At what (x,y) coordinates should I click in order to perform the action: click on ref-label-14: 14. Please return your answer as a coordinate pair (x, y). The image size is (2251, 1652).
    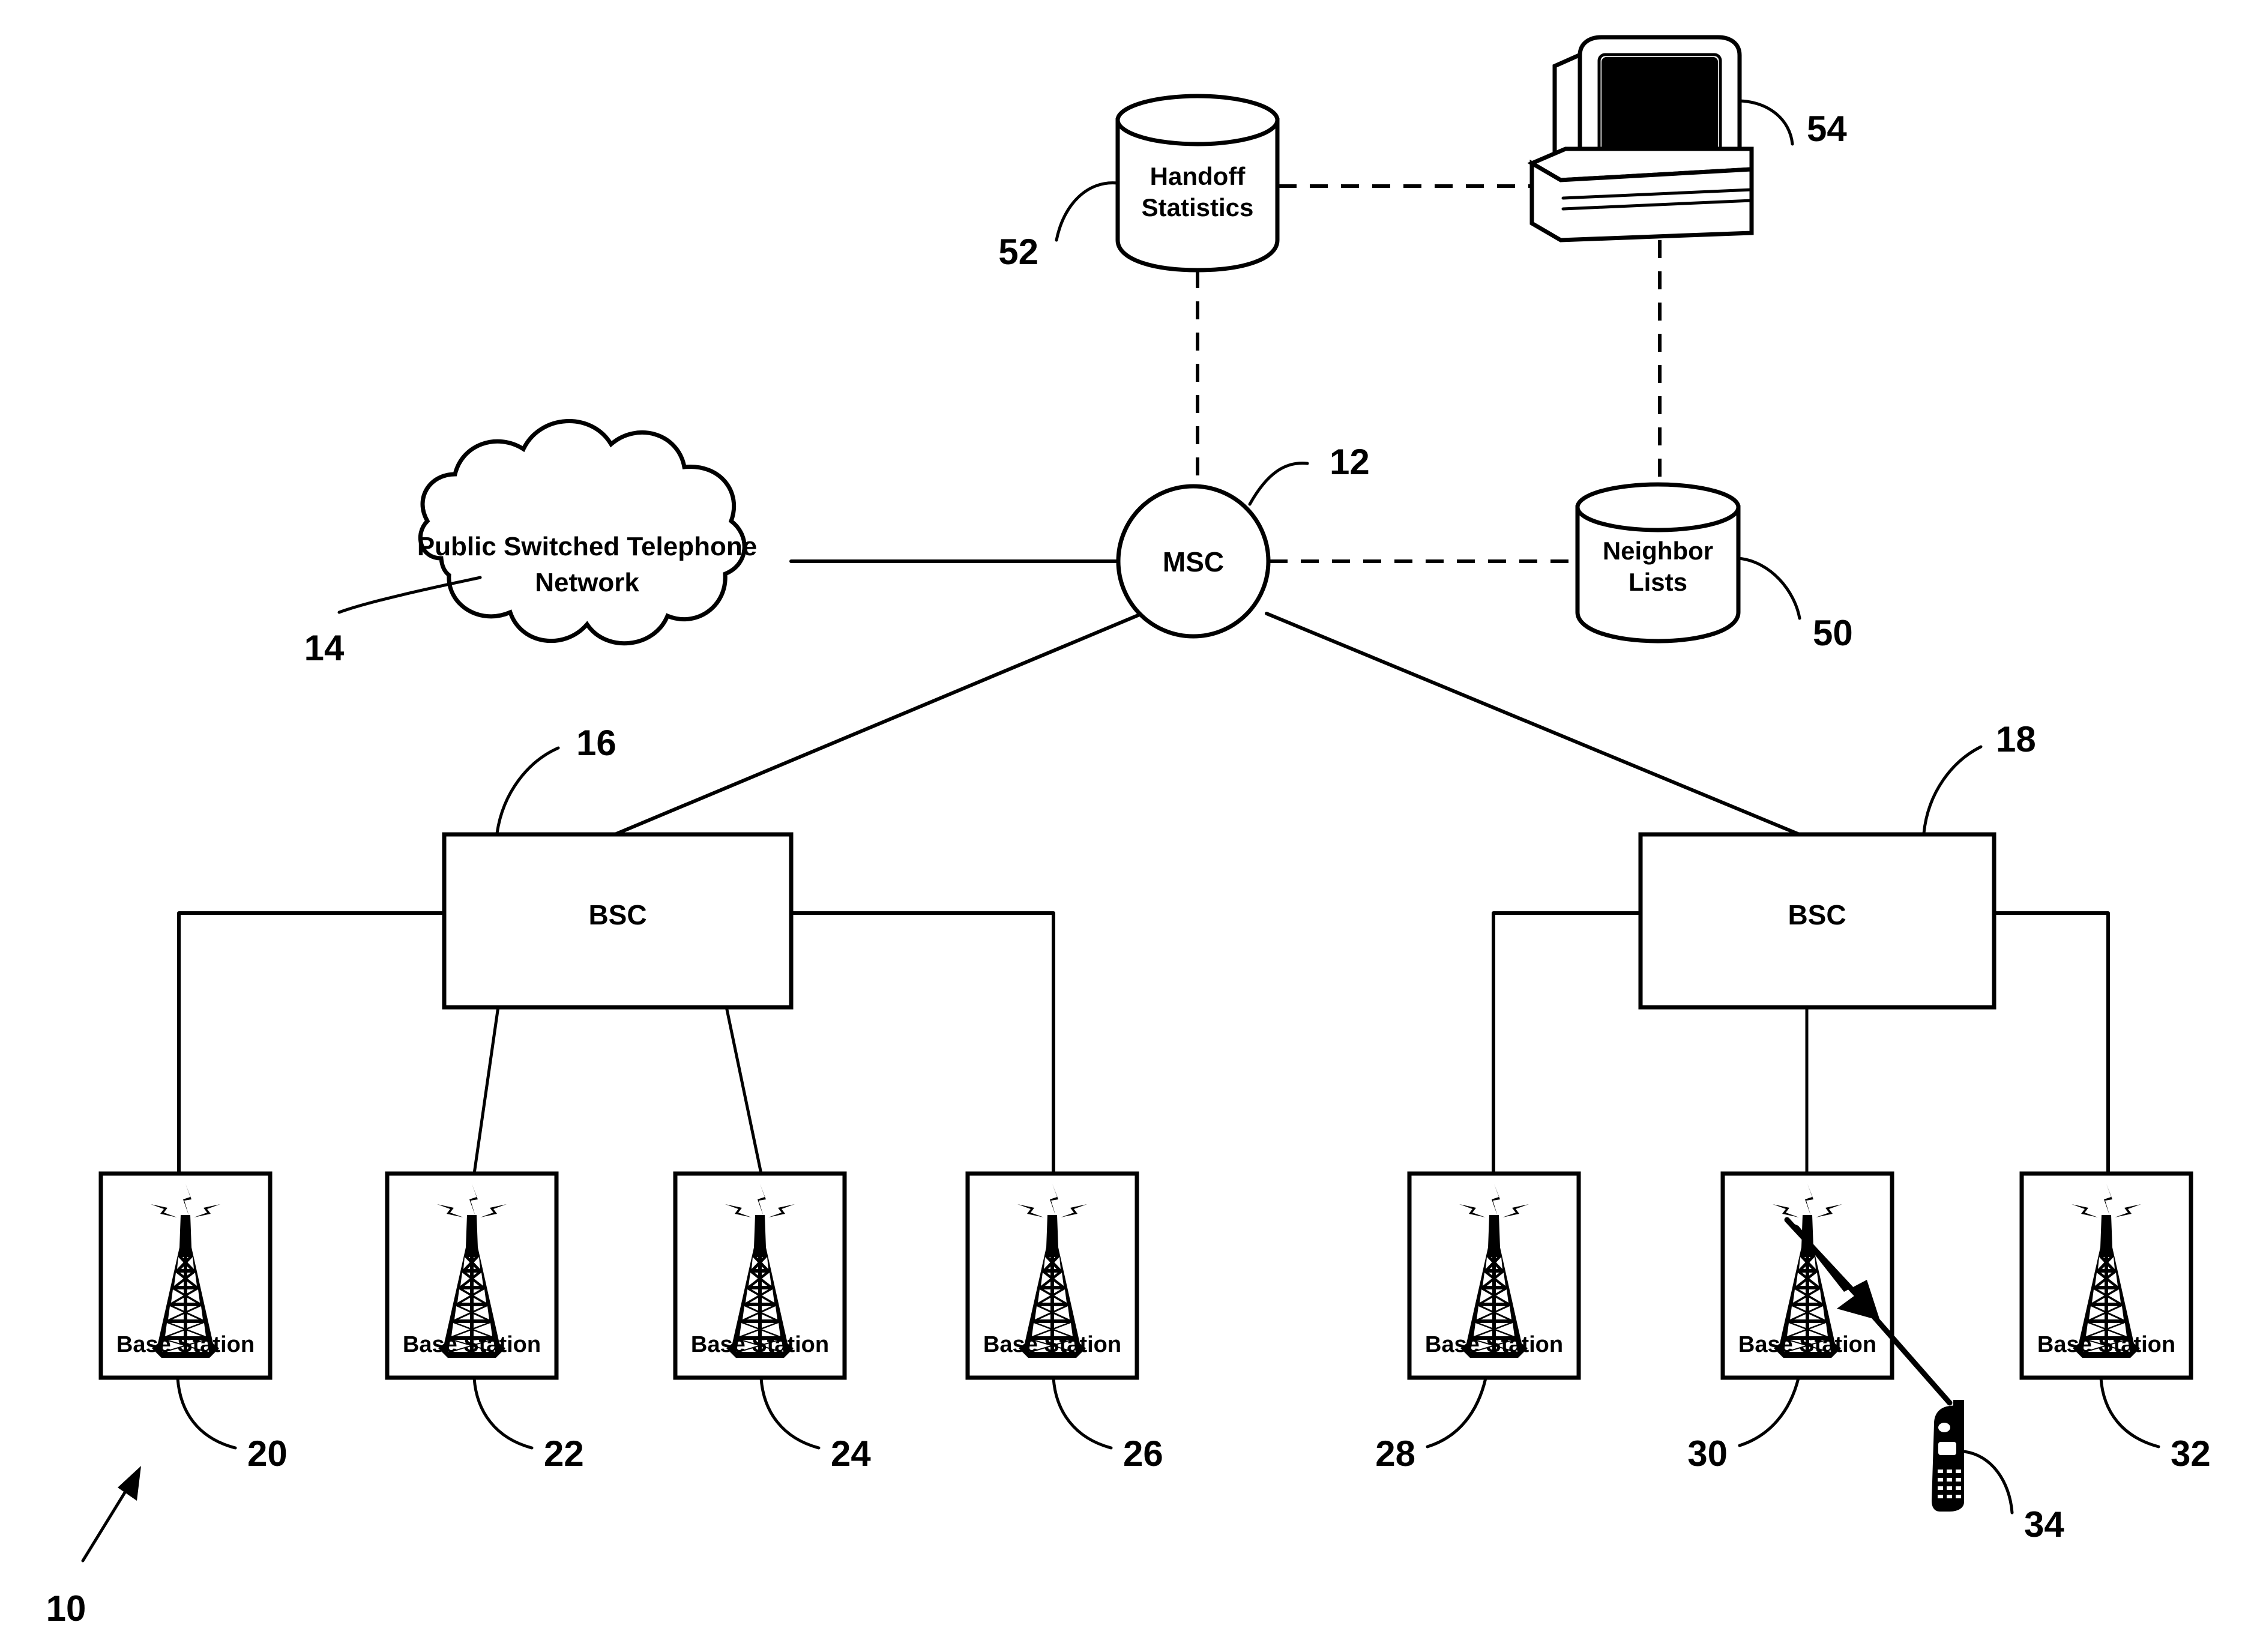
    Looking at the image, I should click on (324, 648).